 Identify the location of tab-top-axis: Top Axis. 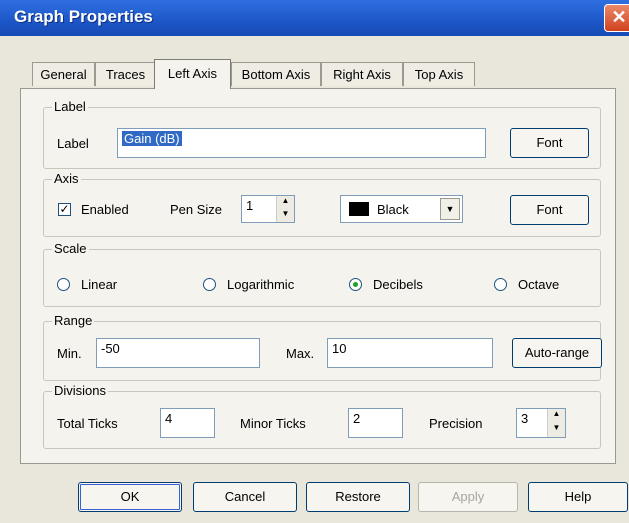
(439, 74).